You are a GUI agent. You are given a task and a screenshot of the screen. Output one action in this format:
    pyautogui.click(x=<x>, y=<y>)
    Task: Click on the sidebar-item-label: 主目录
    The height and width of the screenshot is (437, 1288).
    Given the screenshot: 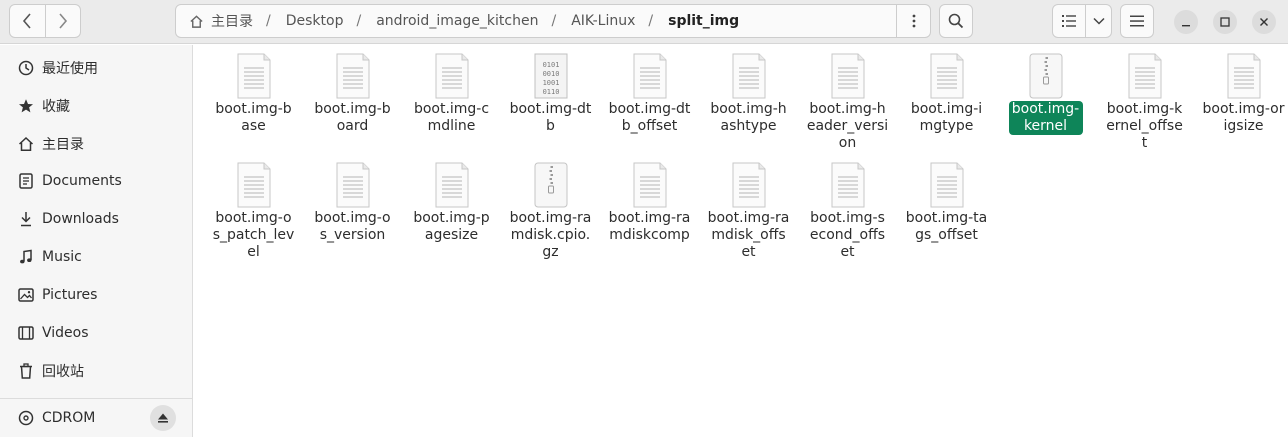 What is the action you would take?
    pyautogui.click(x=63, y=145)
    